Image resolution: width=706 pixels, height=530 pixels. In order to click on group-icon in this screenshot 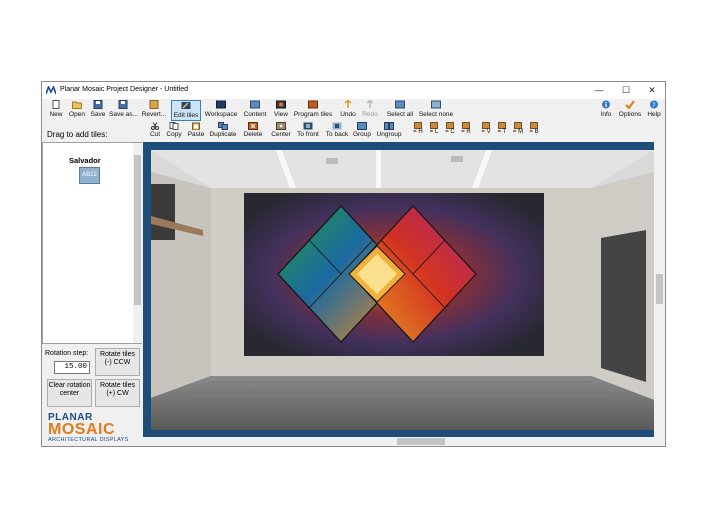, I will do `click(362, 126)`.